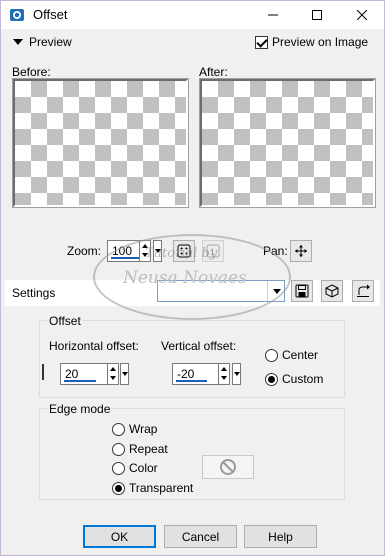  I want to click on save-icon, so click(302, 291).